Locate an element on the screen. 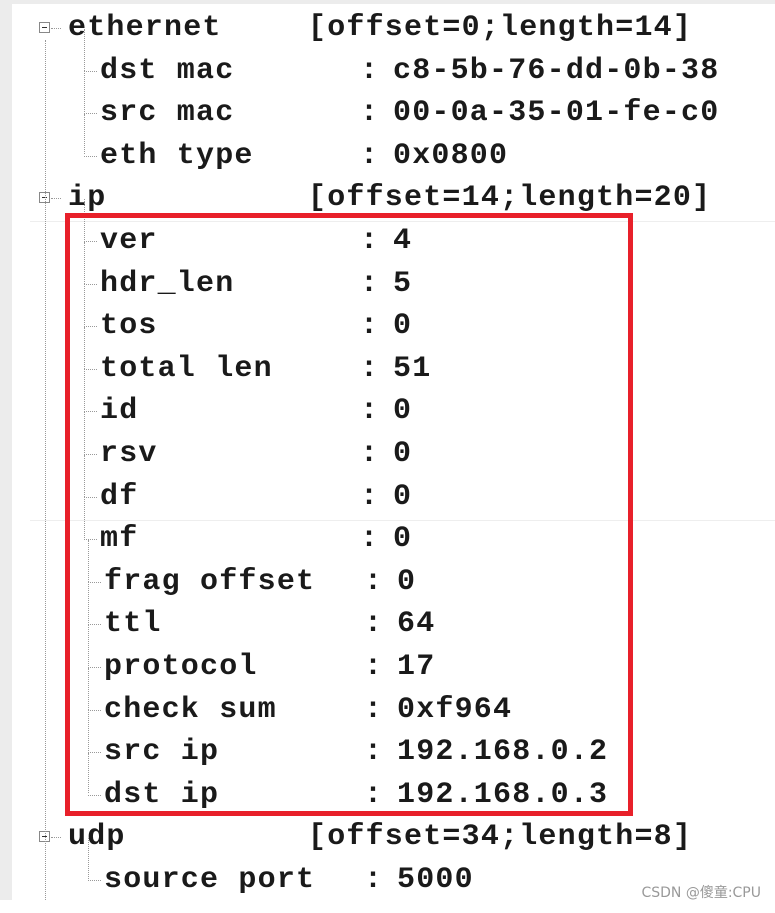  tree-field-eth-type: eth type:0x0800 is located at coordinates (387, 156).